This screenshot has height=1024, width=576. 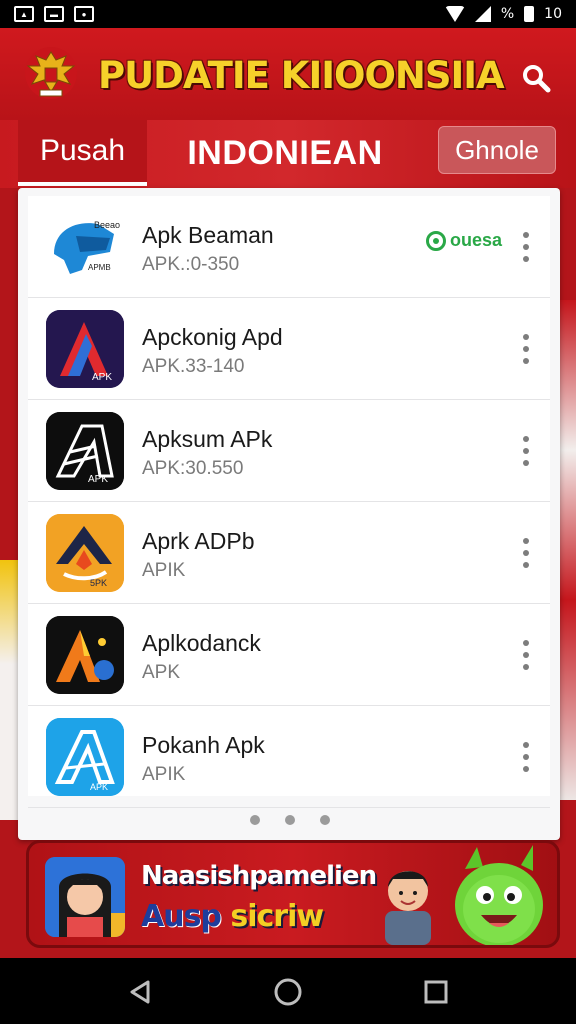 I want to click on icon1-top-label: Beeao, so click(x=107, y=225).